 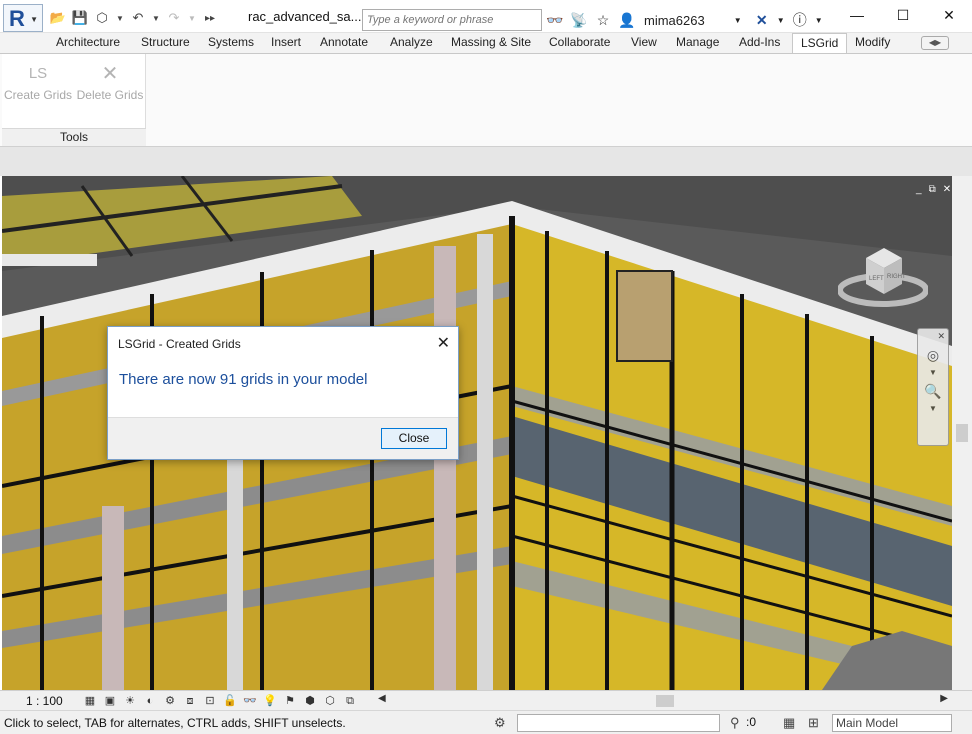 I want to click on highlight-displacement-icon: ⧉, so click(x=350, y=701).